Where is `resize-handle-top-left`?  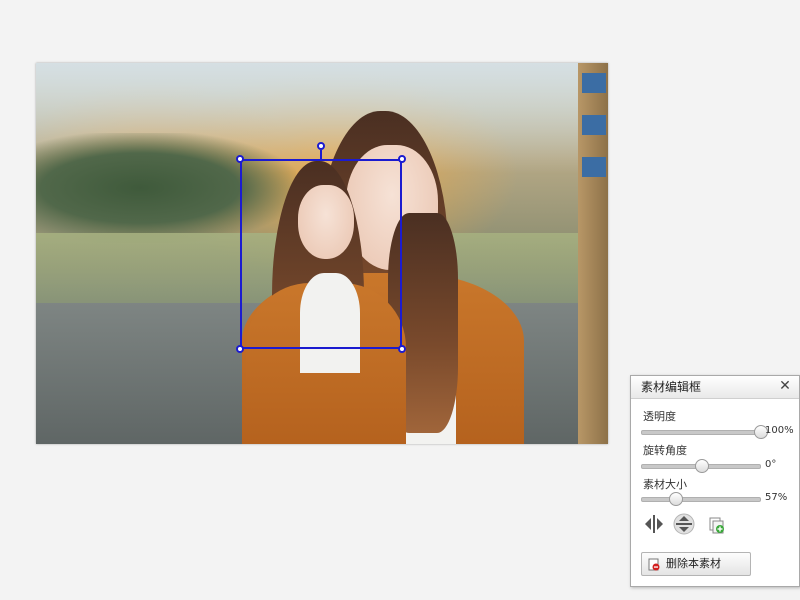 resize-handle-top-left is located at coordinates (240, 159).